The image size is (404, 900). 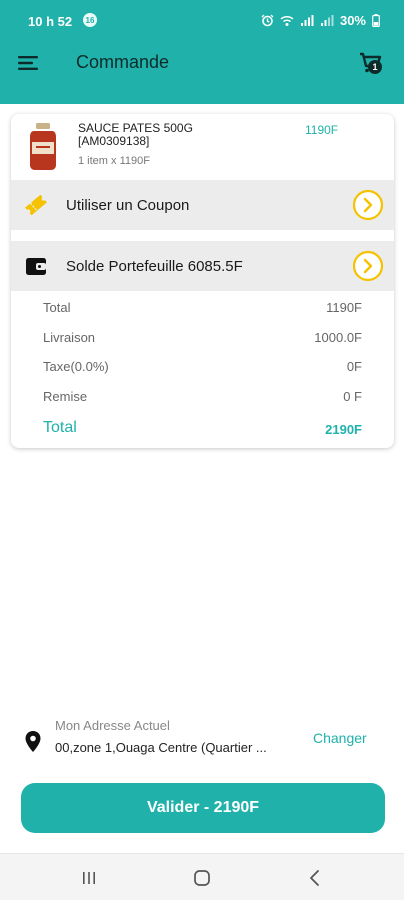 What do you see at coordinates (202, 430) in the screenshot?
I see `summary-row-grand-total: Total 2190F` at bounding box center [202, 430].